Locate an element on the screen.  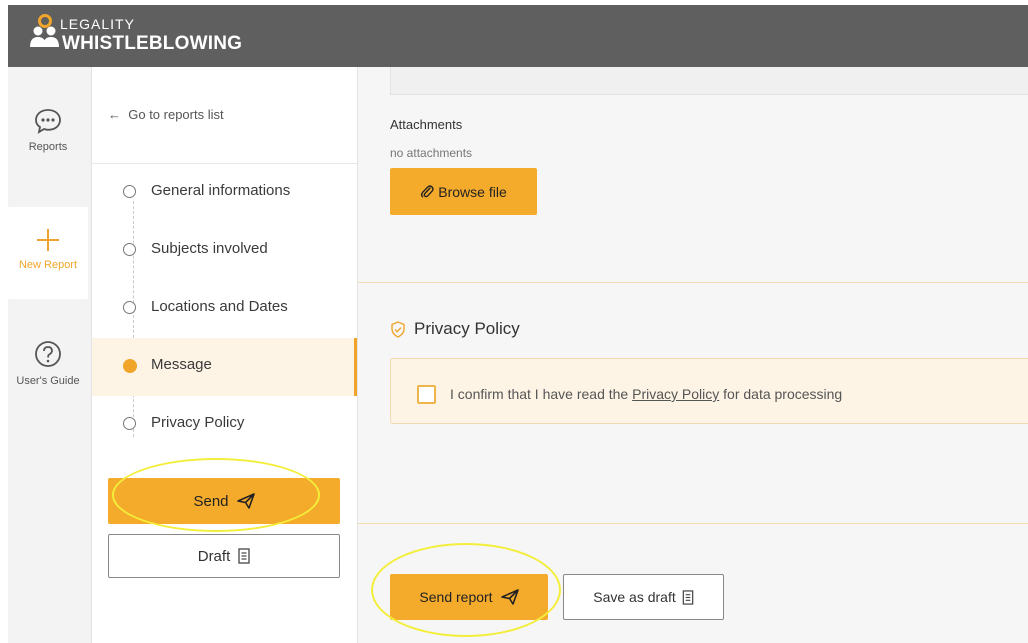
send-button: Send is located at coordinates (224, 501).